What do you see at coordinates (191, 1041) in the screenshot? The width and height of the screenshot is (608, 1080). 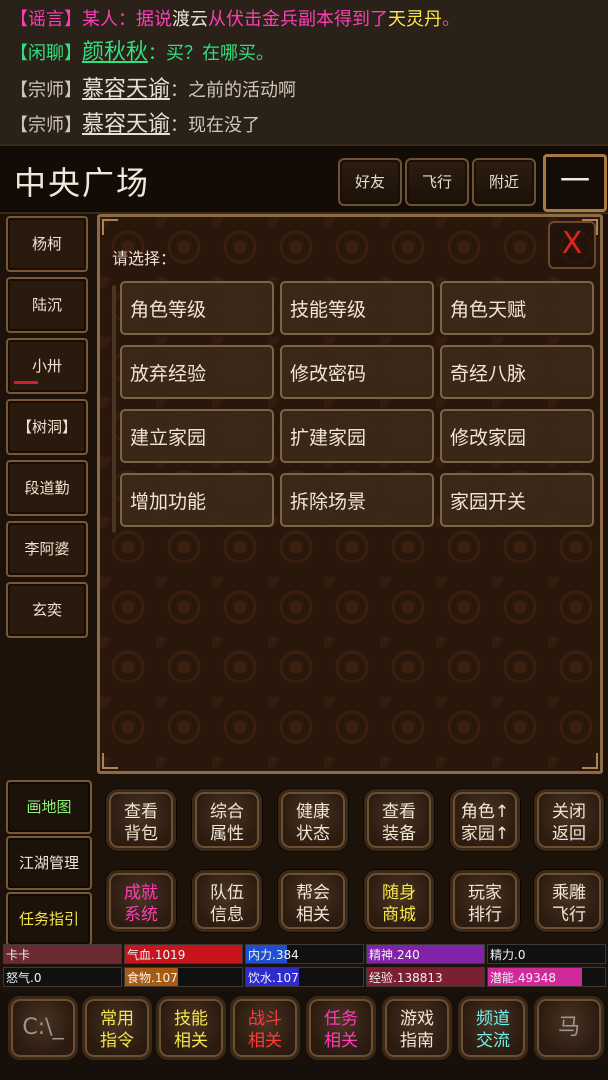 I see `toolbar-button-label: 相关` at bounding box center [191, 1041].